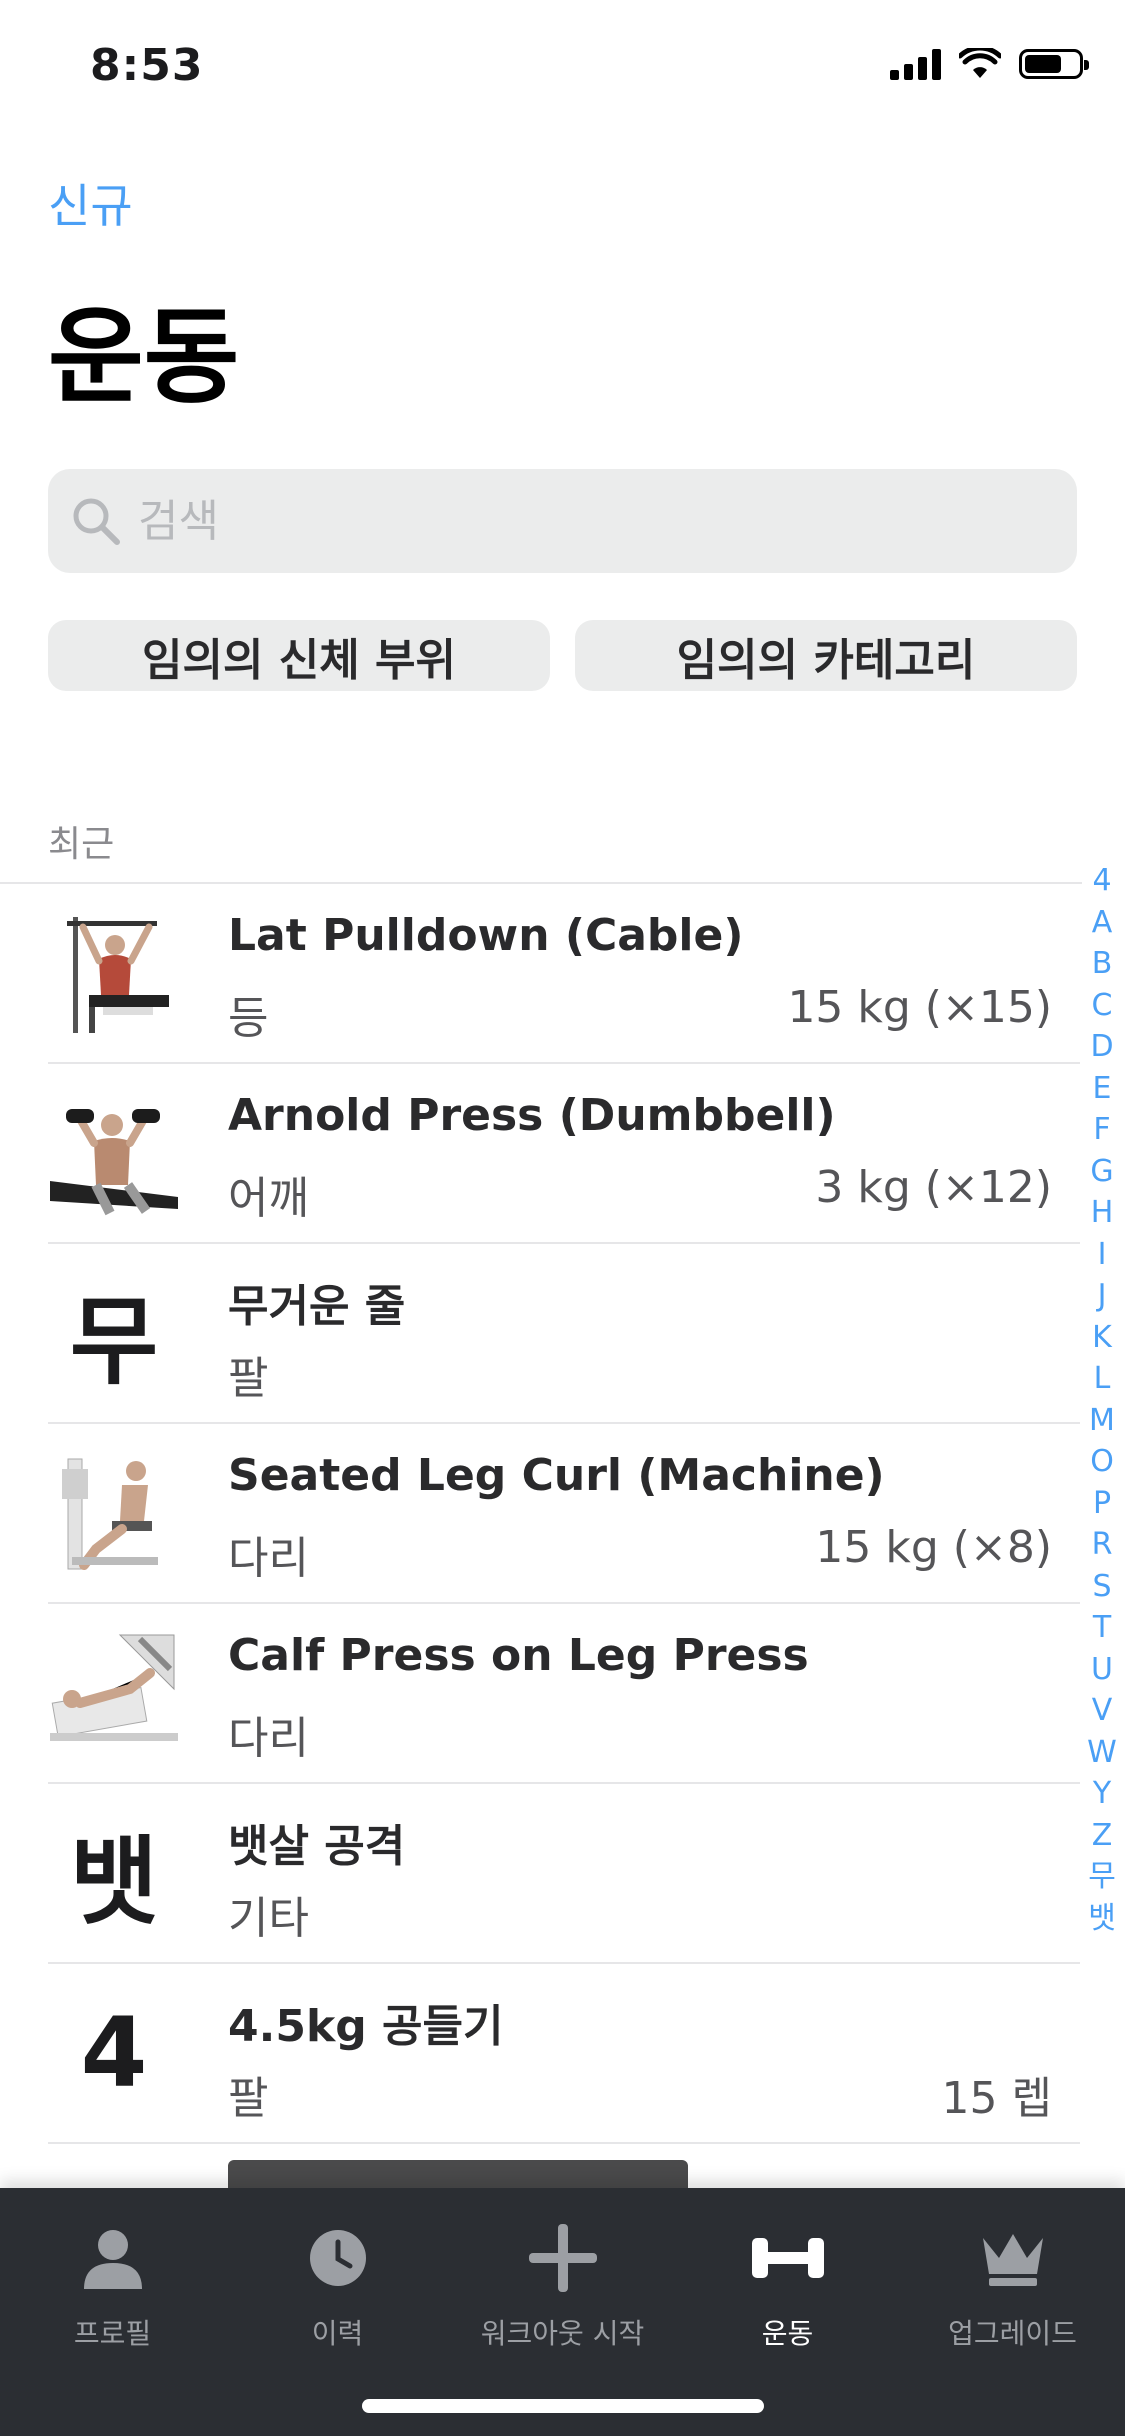  I want to click on index-letter: K, so click(1102, 1338).